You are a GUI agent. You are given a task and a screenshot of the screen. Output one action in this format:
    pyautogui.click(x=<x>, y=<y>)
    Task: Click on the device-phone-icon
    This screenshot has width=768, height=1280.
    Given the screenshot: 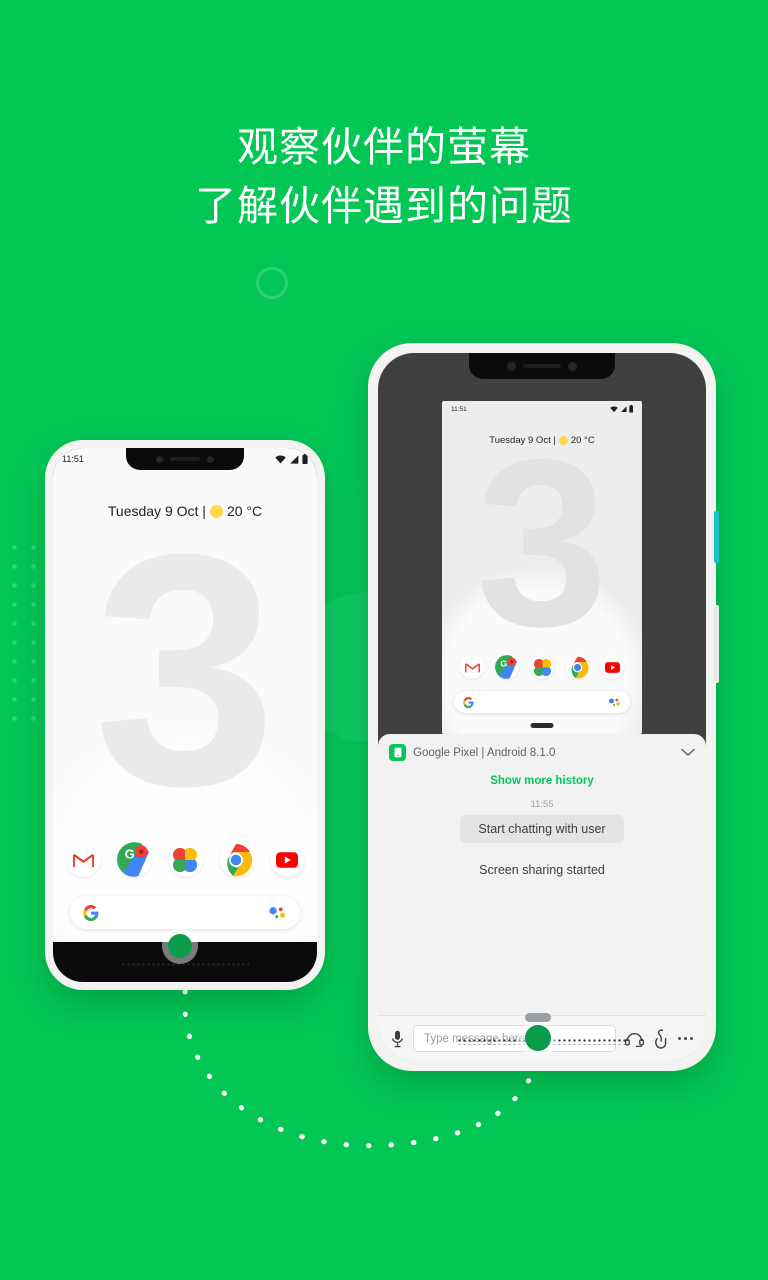 What is the action you would take?
    pyautogui.click(x=397, y=752)
    